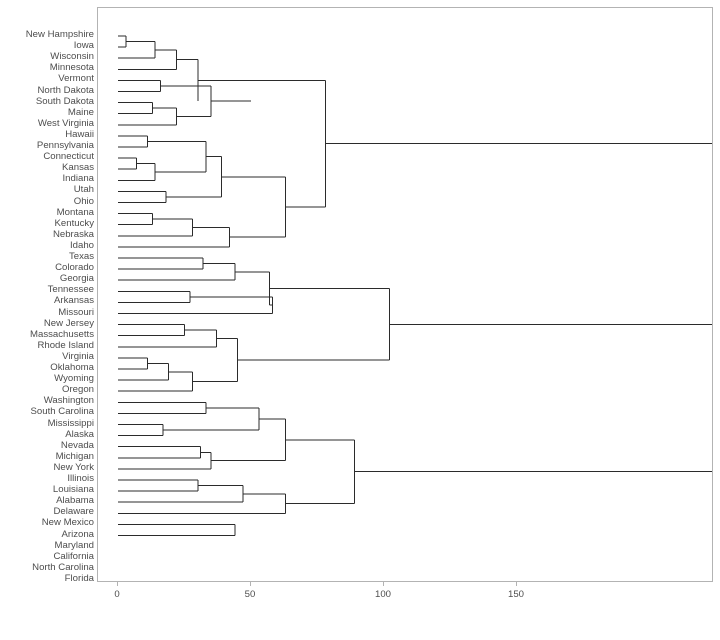 The height and width of the screenshot is (640, 720). I want to click on leaf-label: Missouri, so click(76, 312).